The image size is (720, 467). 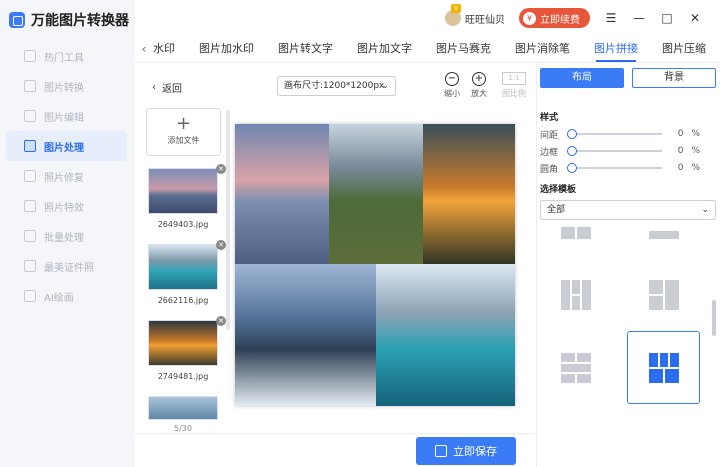 I want to click on ratio-label: 图比例, so click(x=514, y=93).